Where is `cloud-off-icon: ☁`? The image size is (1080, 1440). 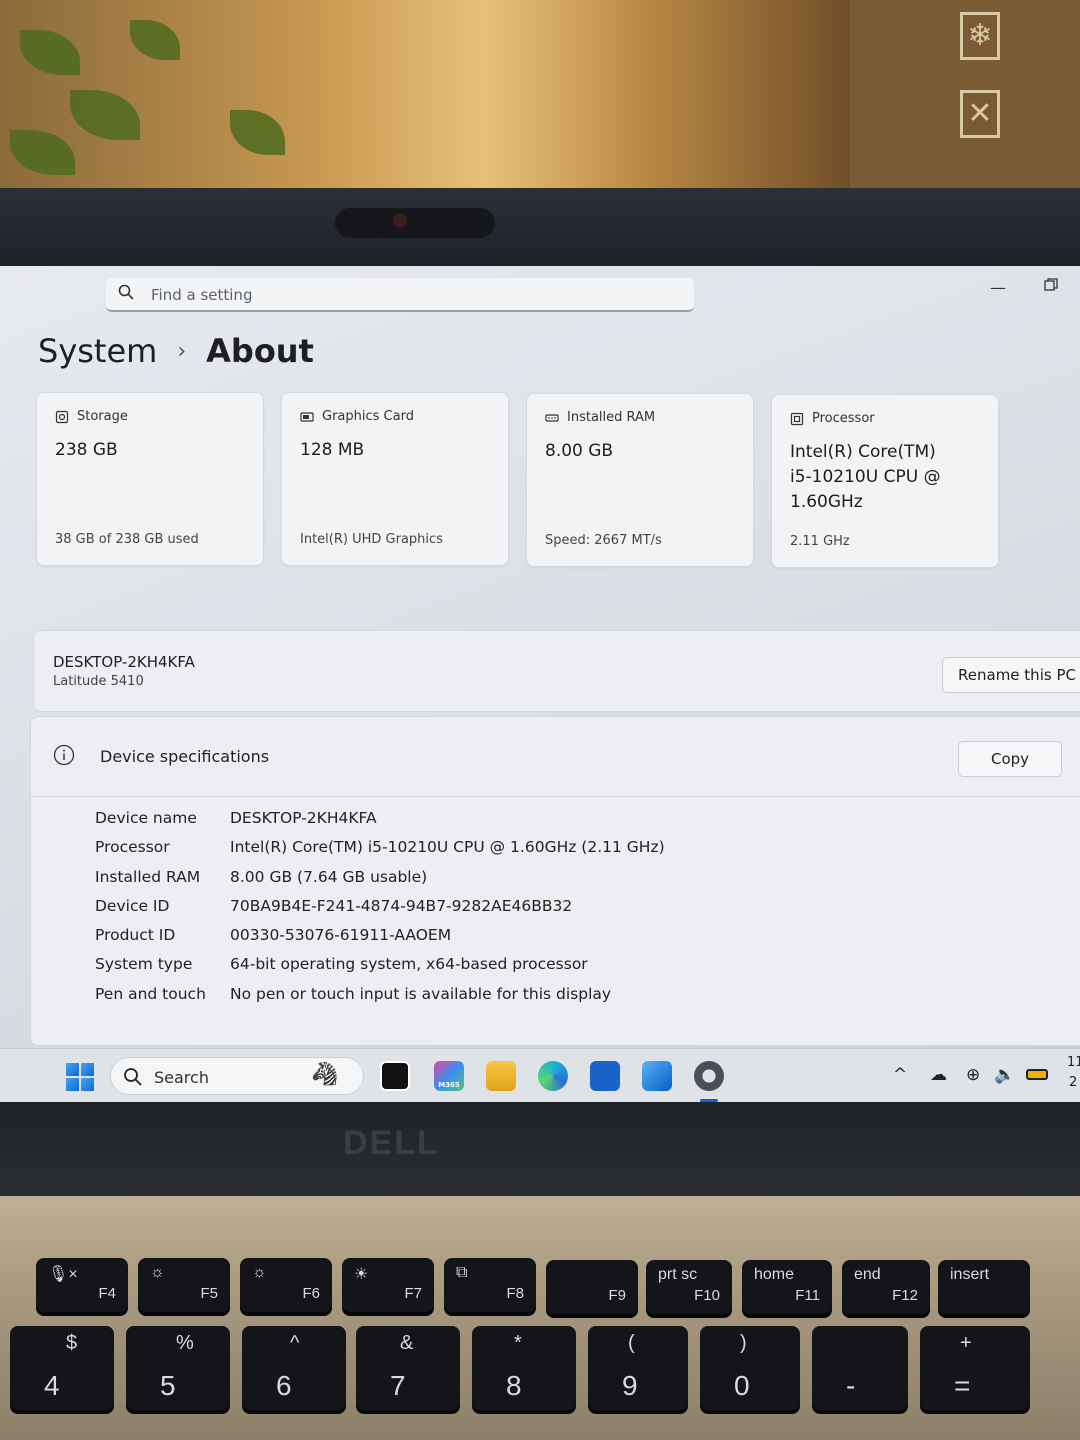 cloud-off-icon: ☁ is located at coordinates (938, 1075).